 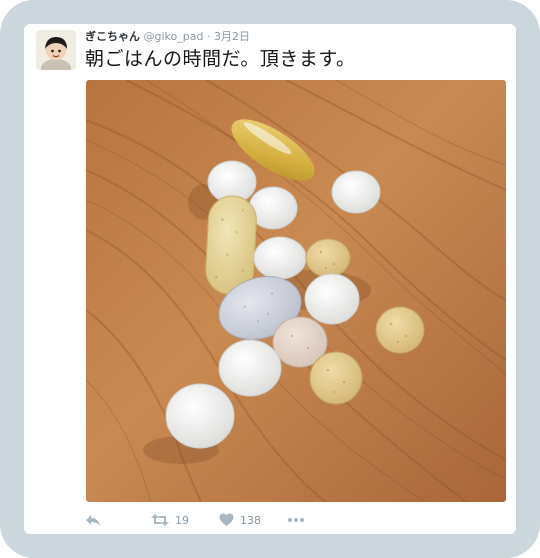 I want to click on tweet-actions: 19 138, so click(x=296, y=520).